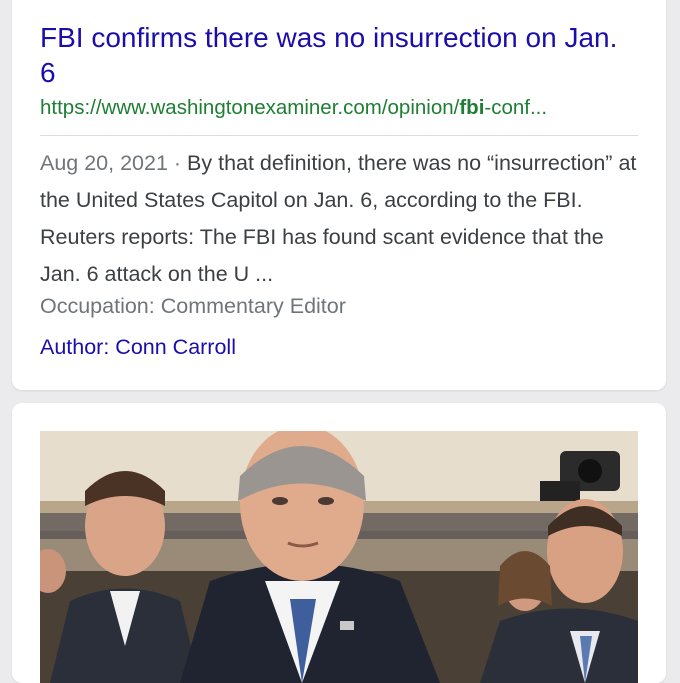 This screenshot has height=683, width=680. What do you see at coordinates (339, 135) in the screenshot?
I see `divider` at bounding box center [339, 135].